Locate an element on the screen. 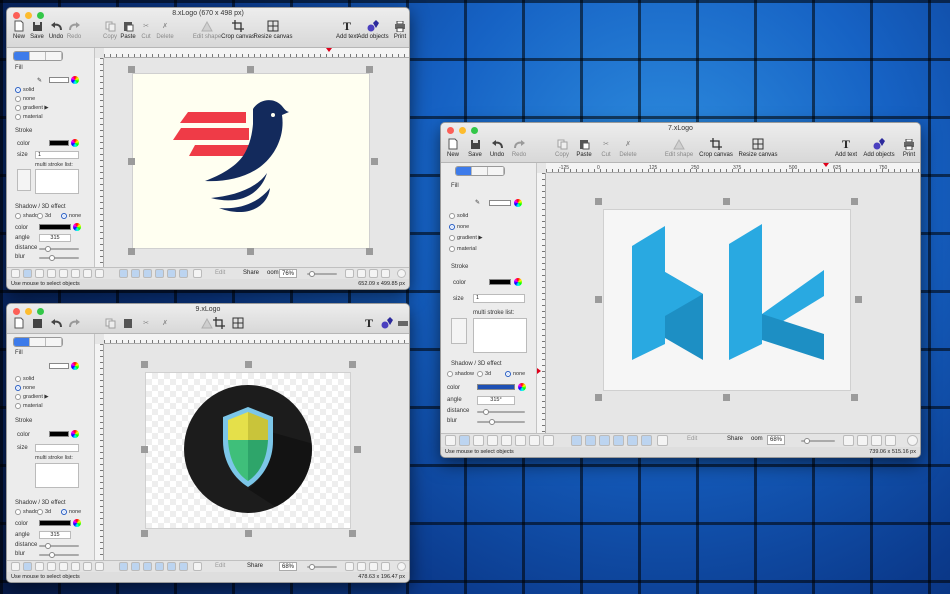 The image size is (950, 594). undo-button: Undo is located at coordinates (497, 147).